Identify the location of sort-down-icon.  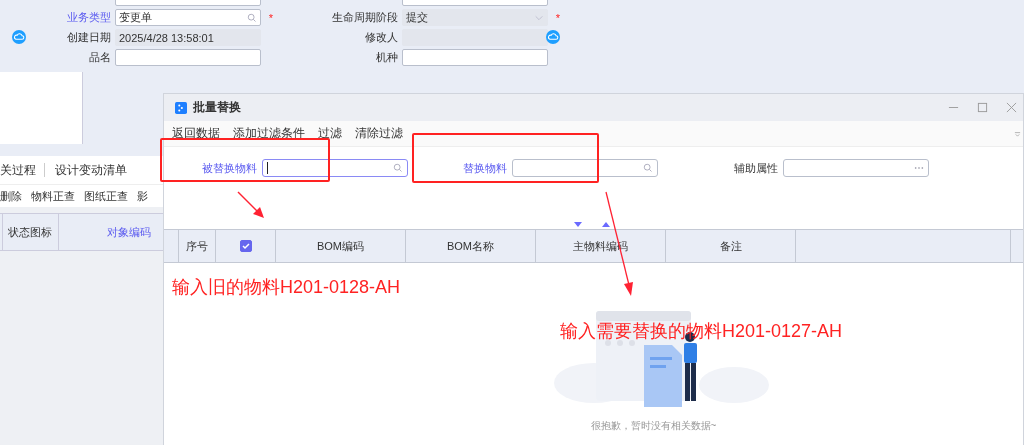
(578, 224).